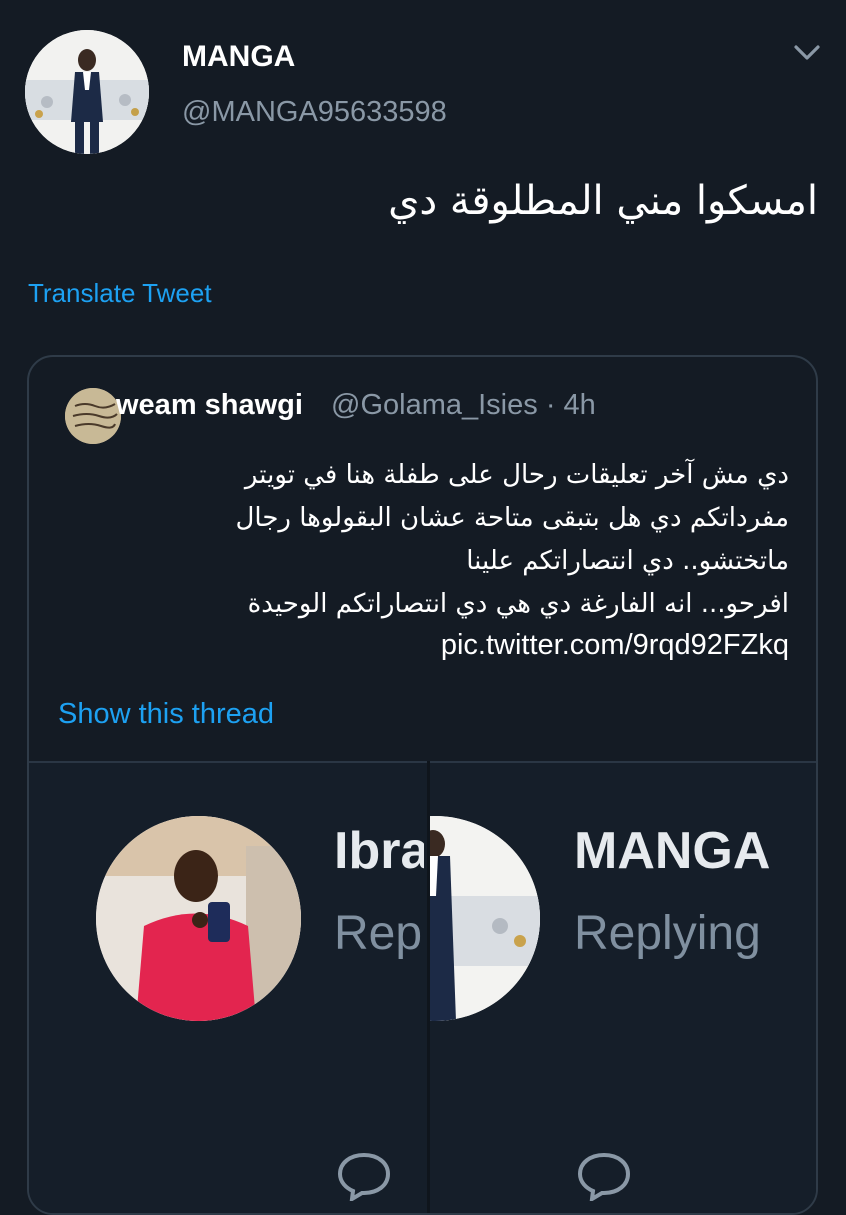 This screenshot has width=846, height=1215. Describe the element at coordinates (627, 561) in the screenshot. I see `quoted-text-line: ماتختشو.. دي انتصاراتكم علينا` at that location.